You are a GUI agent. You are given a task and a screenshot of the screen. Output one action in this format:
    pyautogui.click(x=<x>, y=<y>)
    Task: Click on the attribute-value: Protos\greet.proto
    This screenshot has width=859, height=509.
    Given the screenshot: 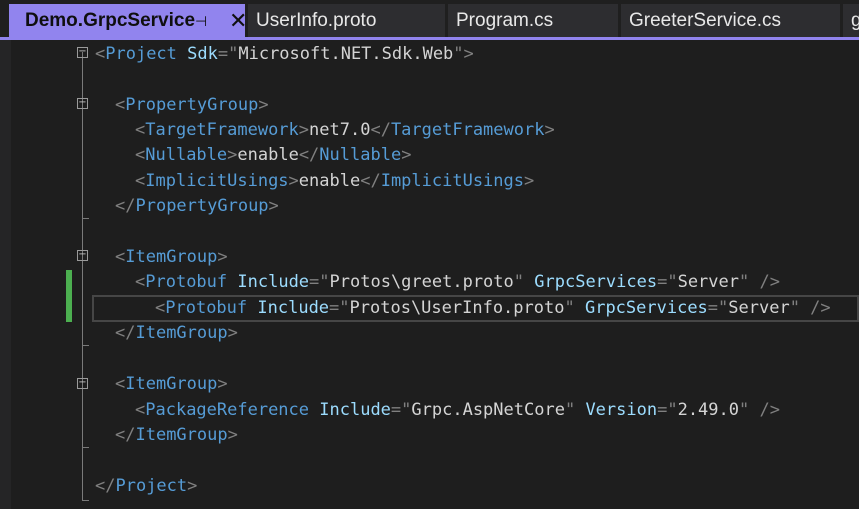 What is the action you would take?
    pyautogui.click(x=421, y=282)
    